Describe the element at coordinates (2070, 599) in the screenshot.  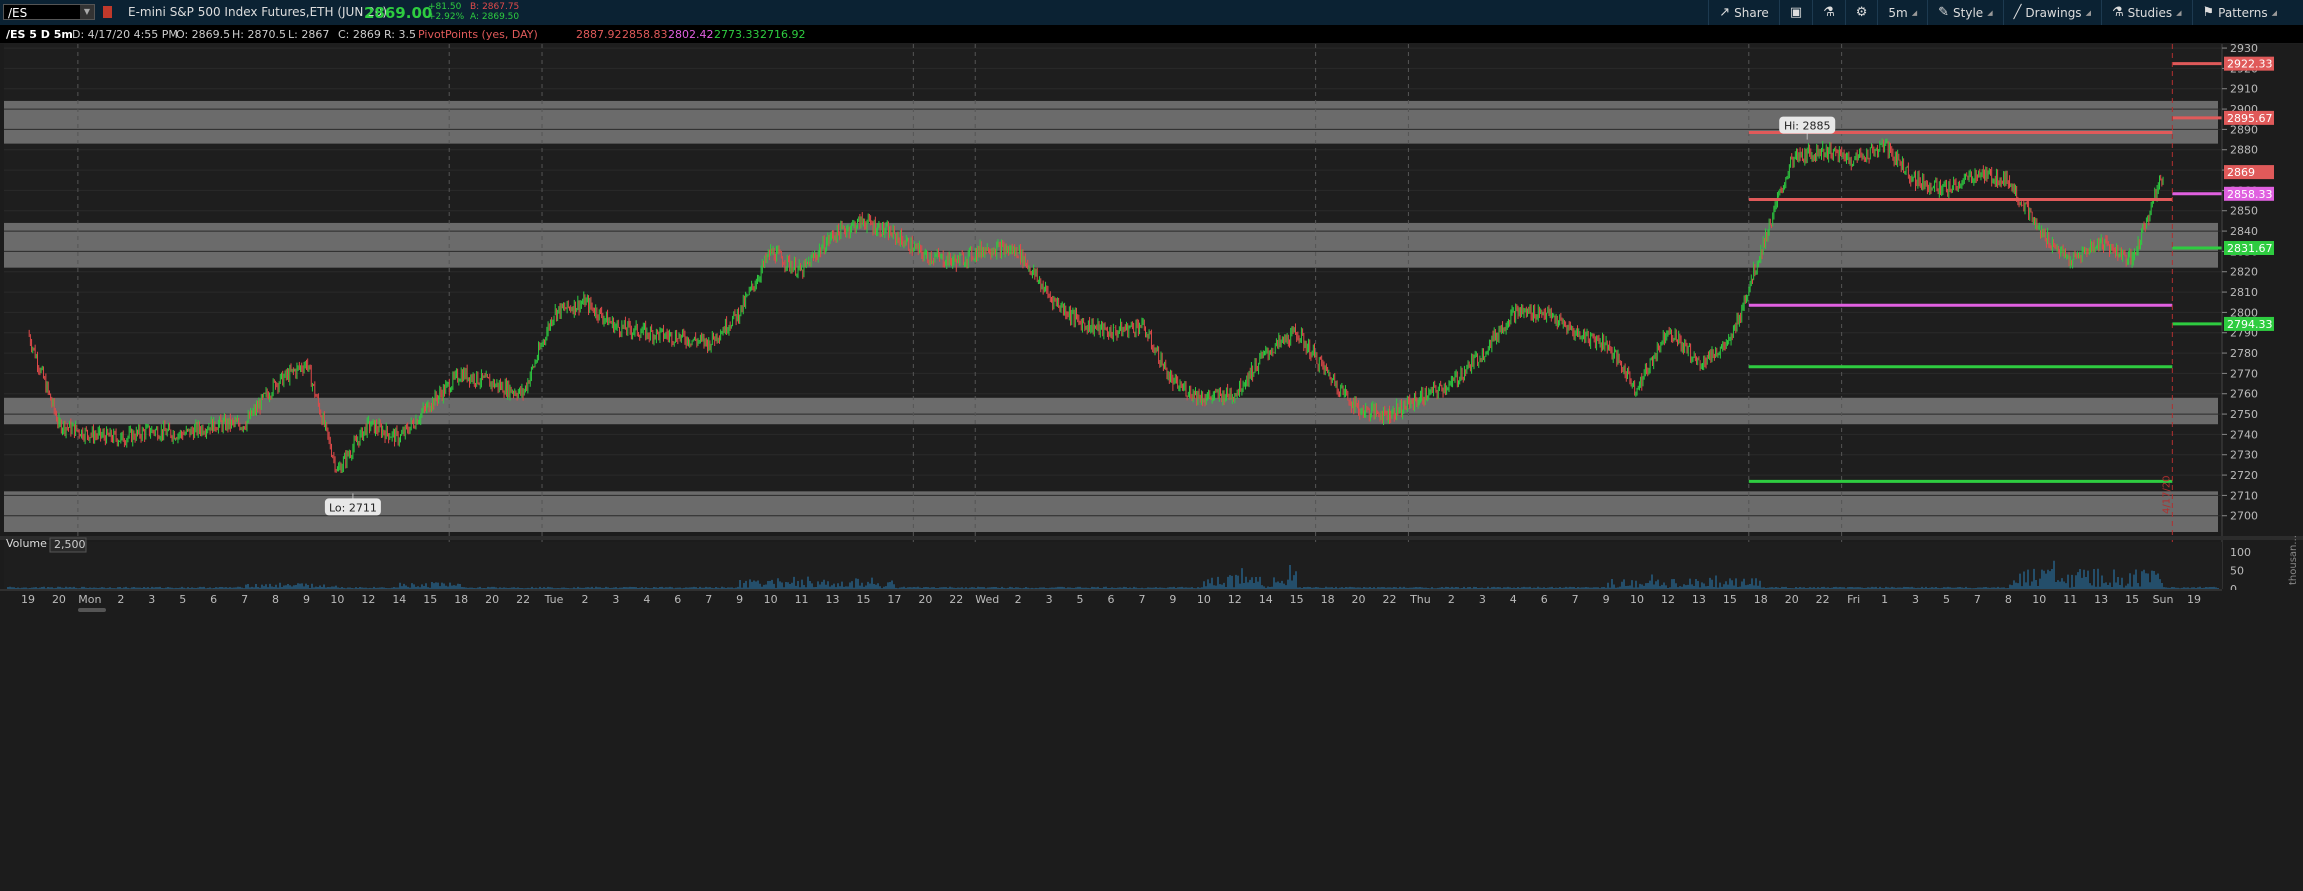
I see `x-tick-label: 11` at that location.